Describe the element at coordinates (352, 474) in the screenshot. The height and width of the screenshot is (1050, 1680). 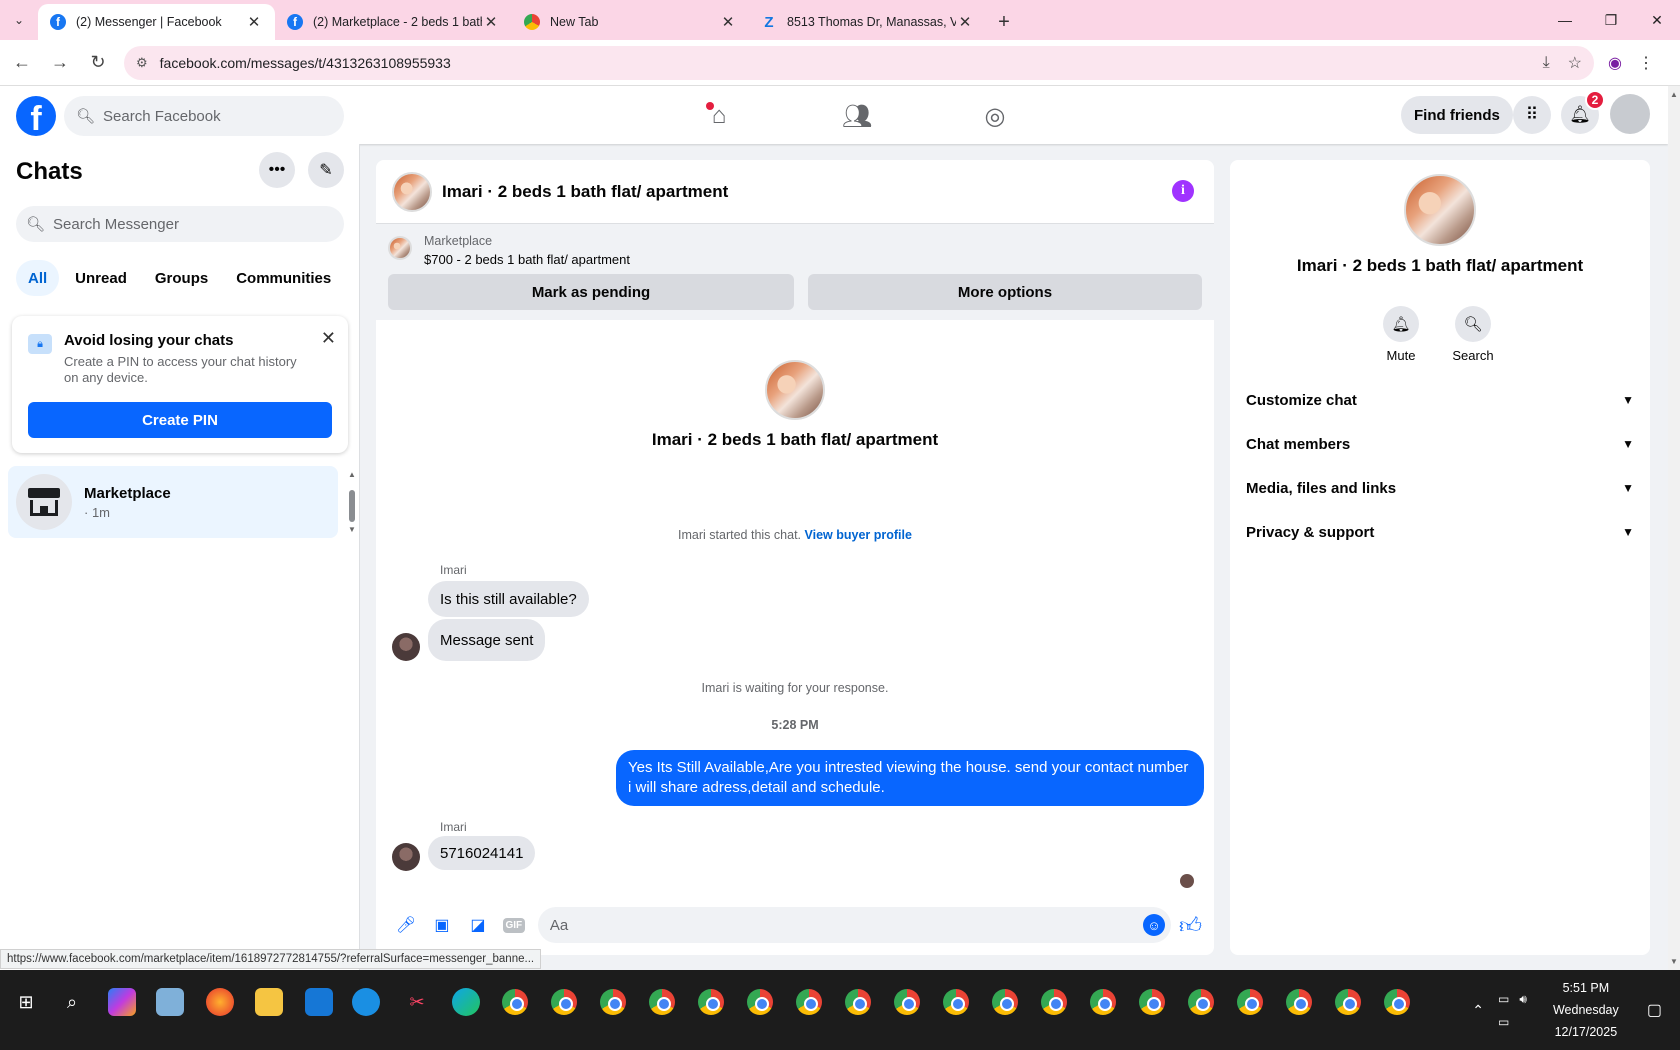
I see `scroll-up-icon: ▲` at that location.